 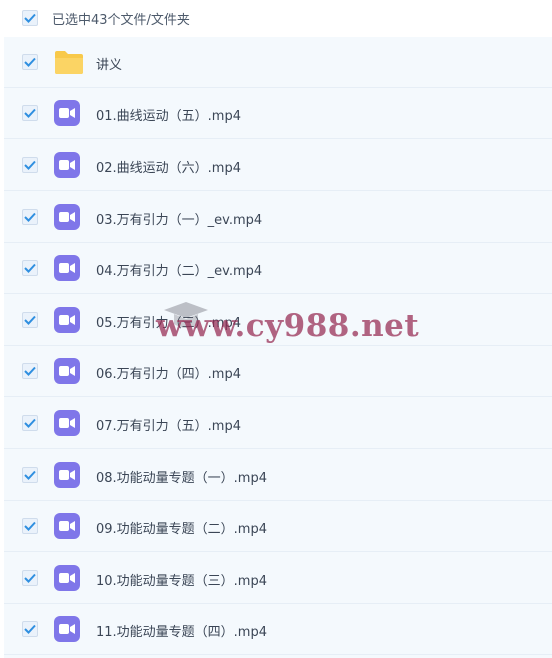 I want to click on select-all-checkbox, so click(x=30, y=18).